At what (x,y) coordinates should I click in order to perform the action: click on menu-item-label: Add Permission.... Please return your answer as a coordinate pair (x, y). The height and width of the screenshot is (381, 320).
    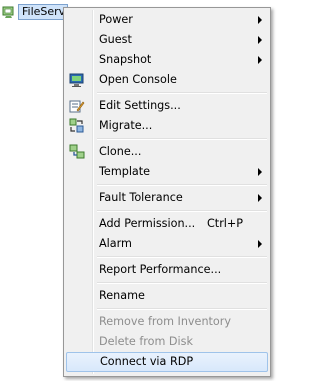
    Looking at the image, I should click on (147, 223).